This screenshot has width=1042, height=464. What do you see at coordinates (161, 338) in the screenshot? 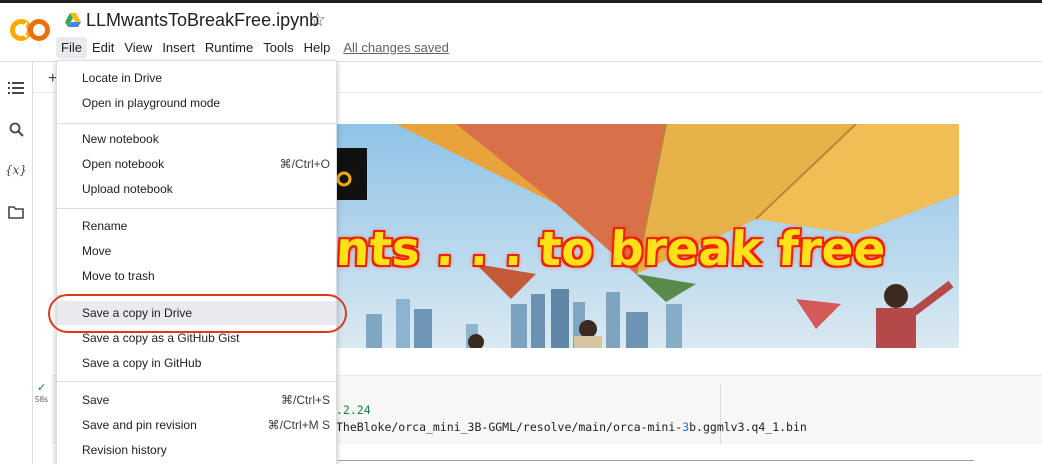
I see `menu-item-label: Save a copy as a GitHub Gist` at bounding box center [161, 338].